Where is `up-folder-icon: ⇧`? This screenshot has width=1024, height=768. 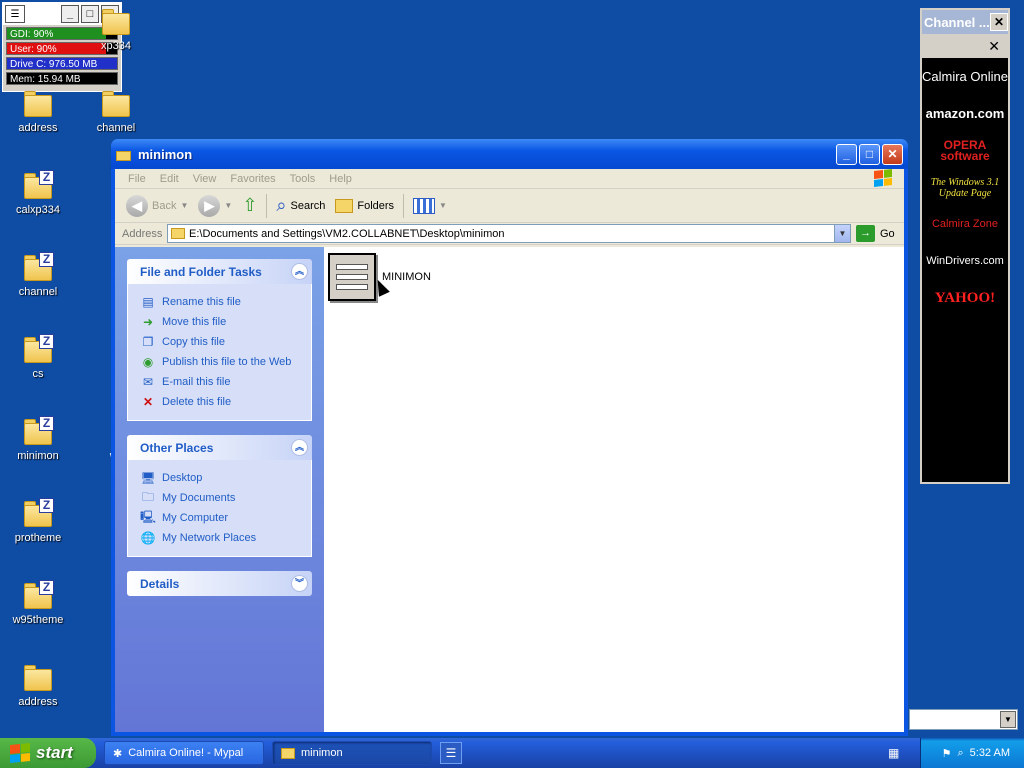 up-folder-icon: ⇧ is located at coordinates (250, 205).